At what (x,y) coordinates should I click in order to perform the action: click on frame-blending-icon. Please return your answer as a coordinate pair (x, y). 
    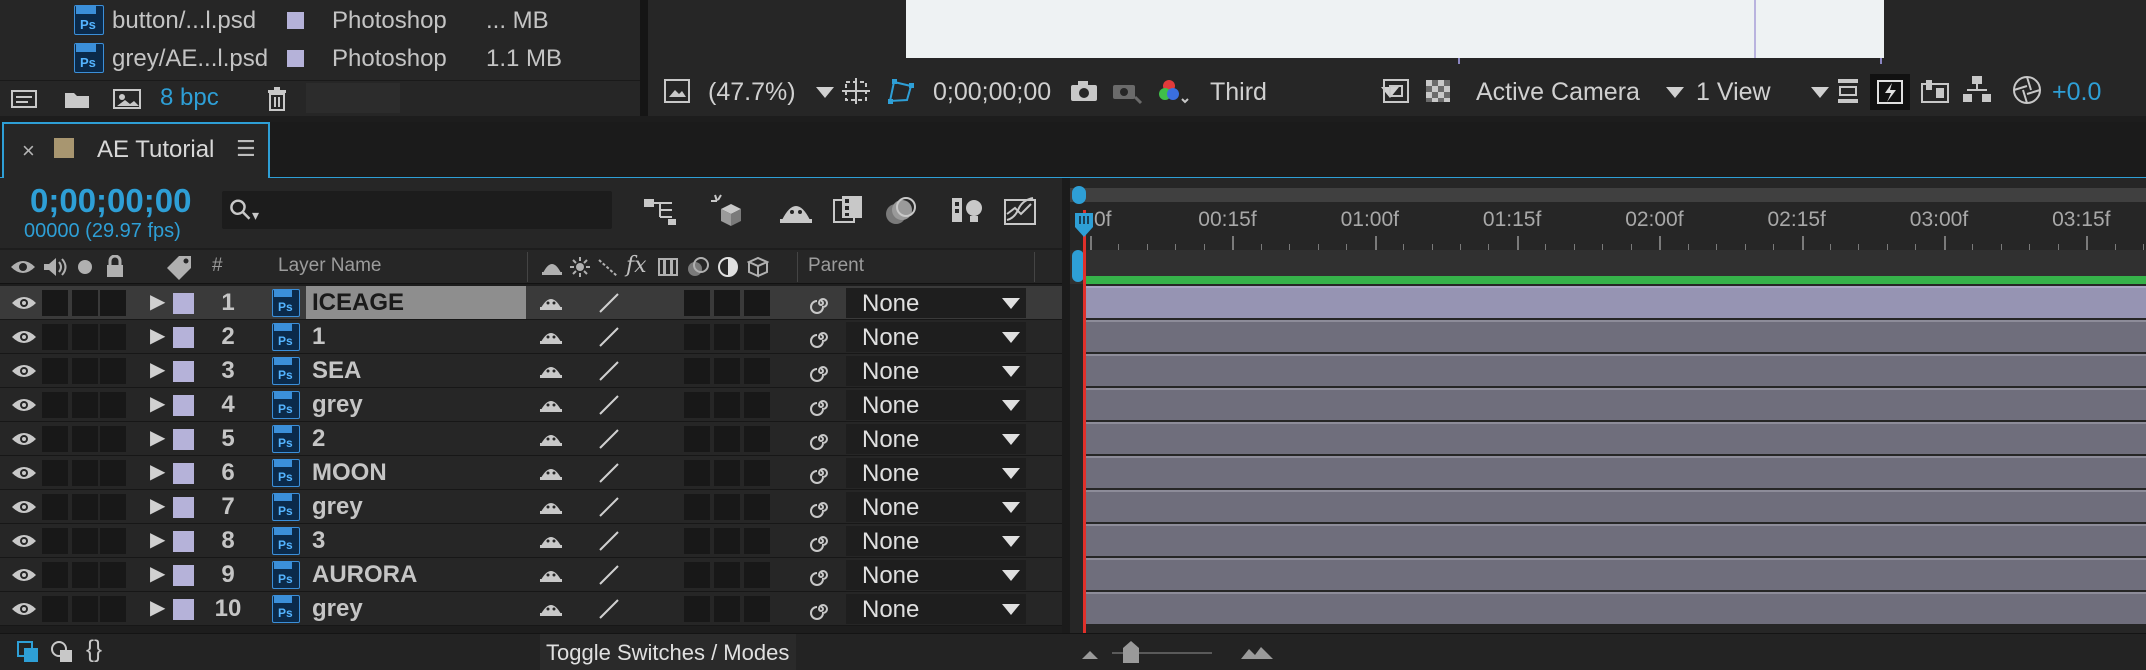
    Looking at the image, I should click on (848, 211).